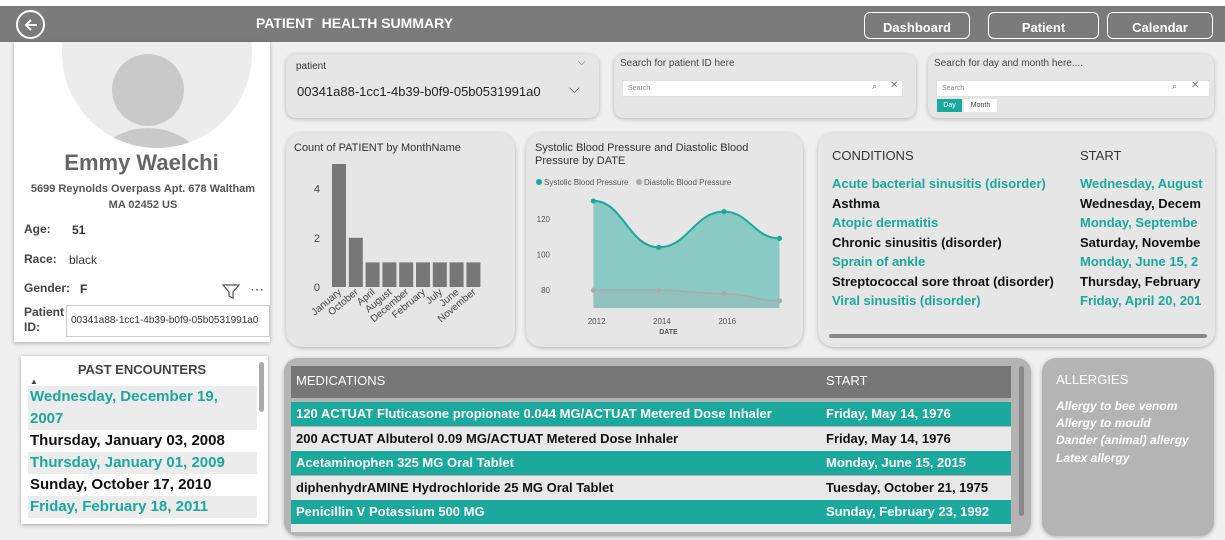 Image resolution: width=1225 pixels, height=540 pixels. What do you see at coordinates (980, 105) in the screenshot?
I see `month-toggle: Month` at bounding box center [980, 105].